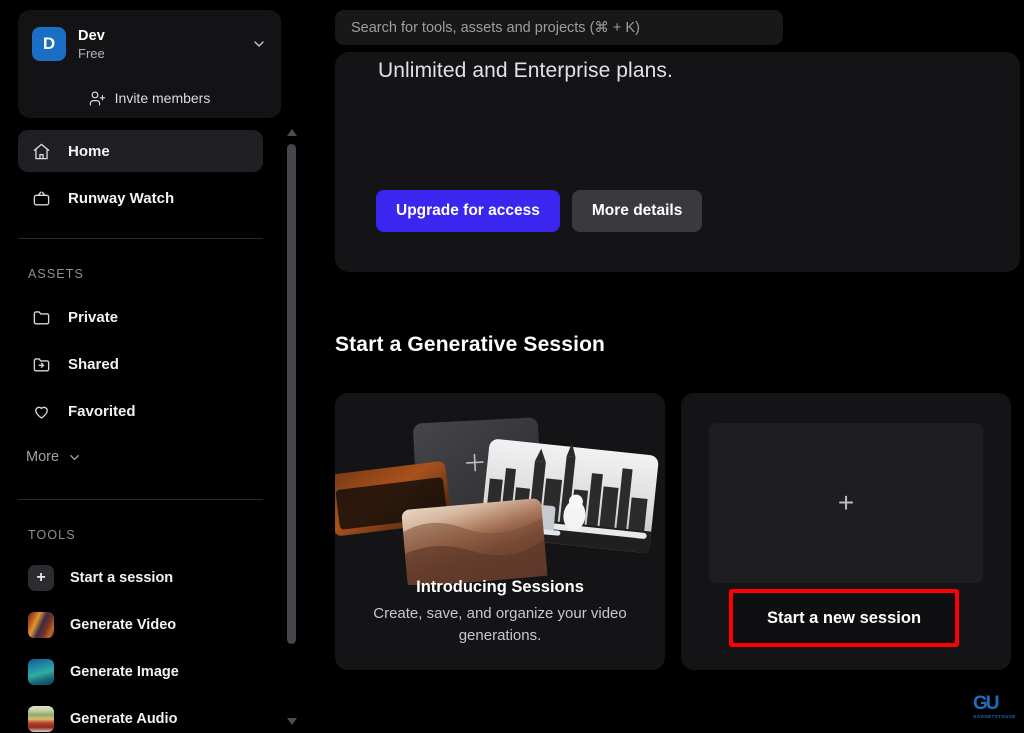 The image size is (1024, 733). I want to click on sidebar-item-shared: Shared, so click(140, 364).